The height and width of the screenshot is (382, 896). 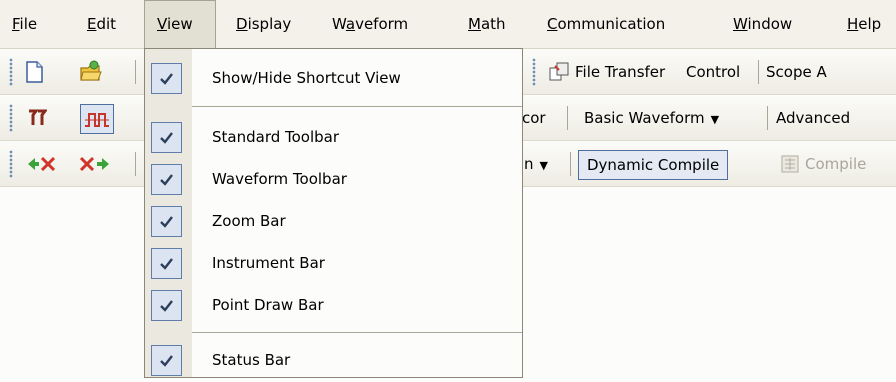 What do you see at coordinates (34, 72) in the screenshot?
I see `new-document-icon` at bounding box center [34, 72].